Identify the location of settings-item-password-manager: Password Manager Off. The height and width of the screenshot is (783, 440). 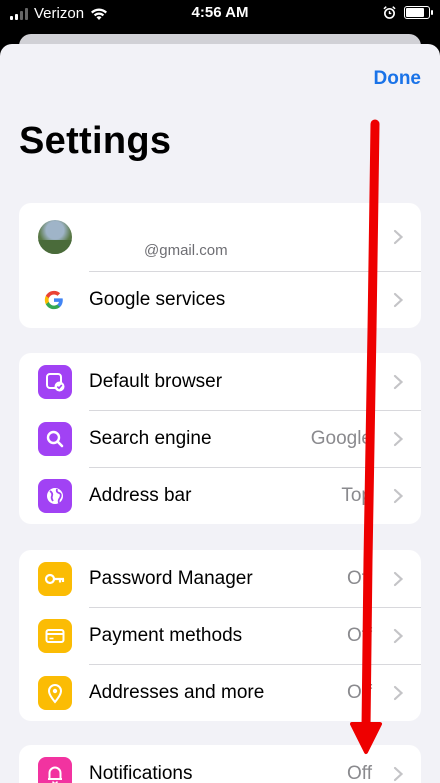
(220, 578).